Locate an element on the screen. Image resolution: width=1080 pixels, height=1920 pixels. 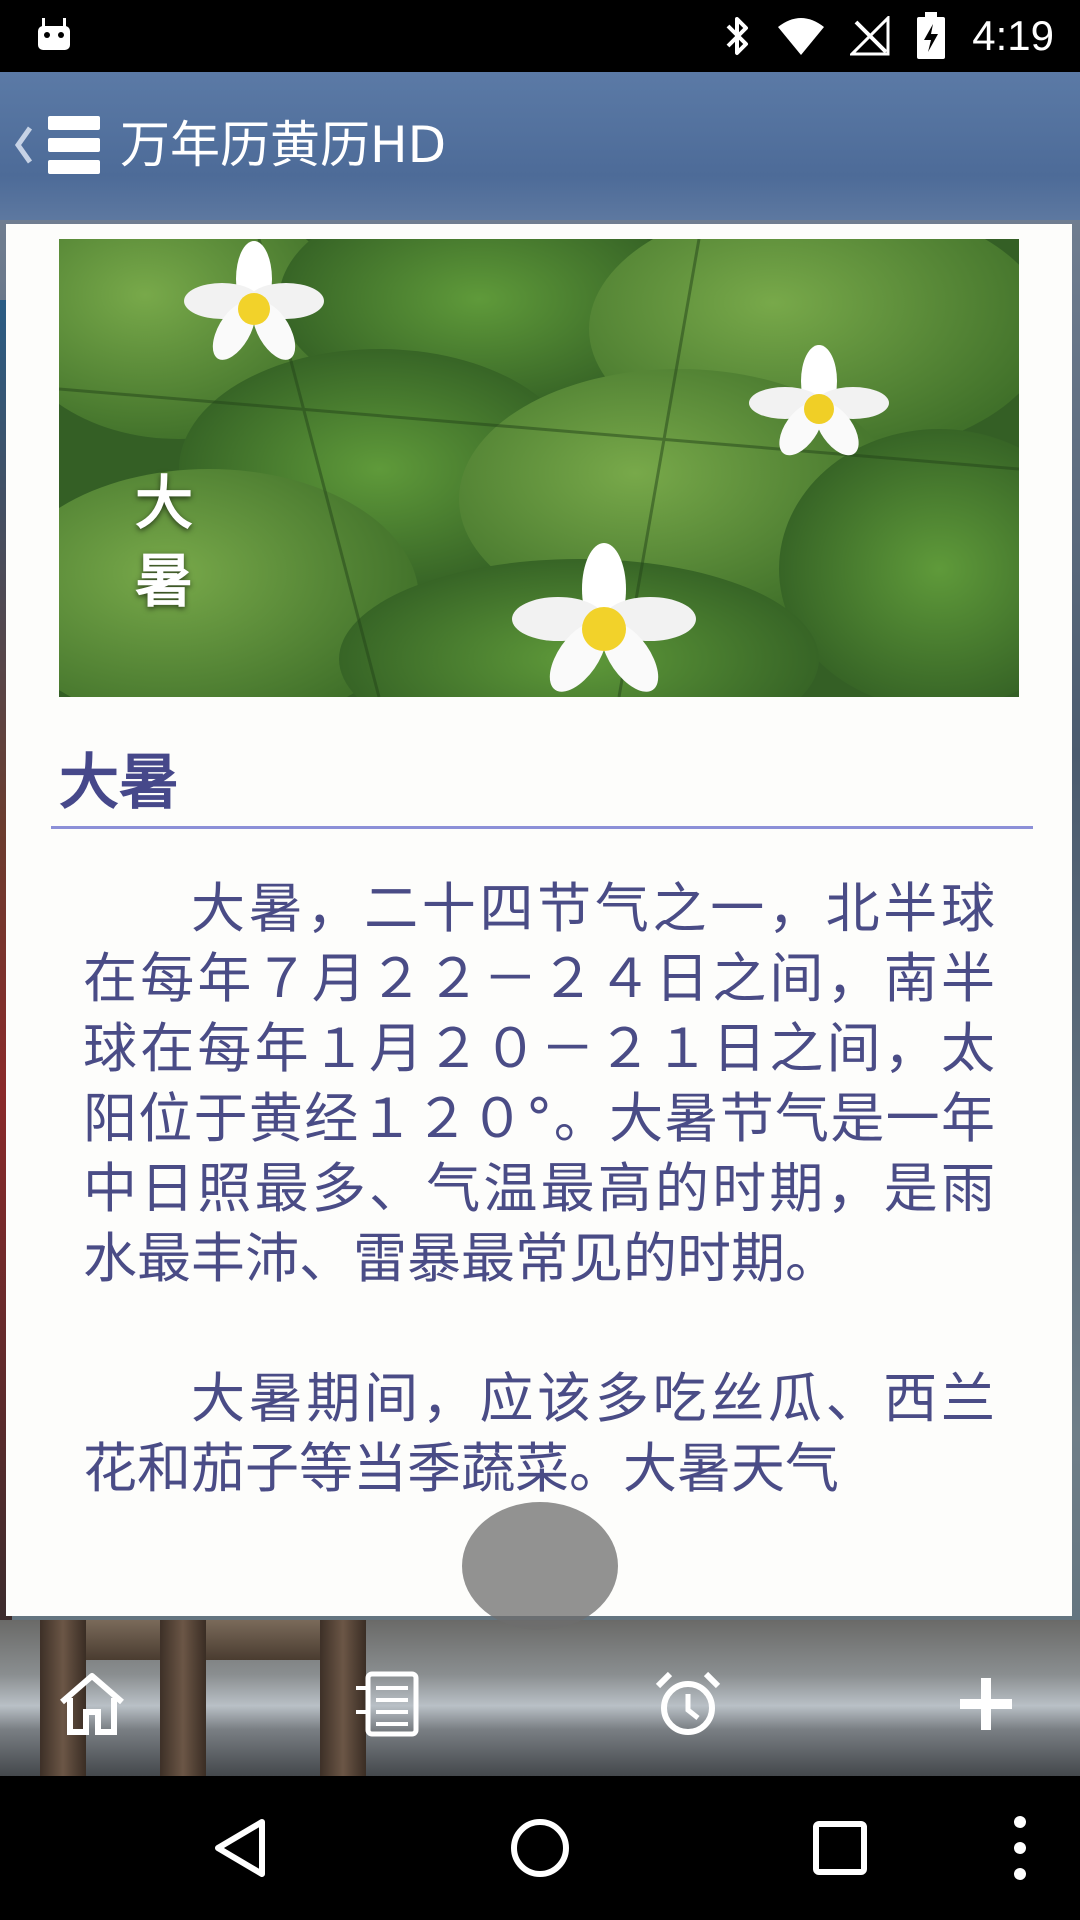
bottom-toolbar is located at coordinates (540, 1698).